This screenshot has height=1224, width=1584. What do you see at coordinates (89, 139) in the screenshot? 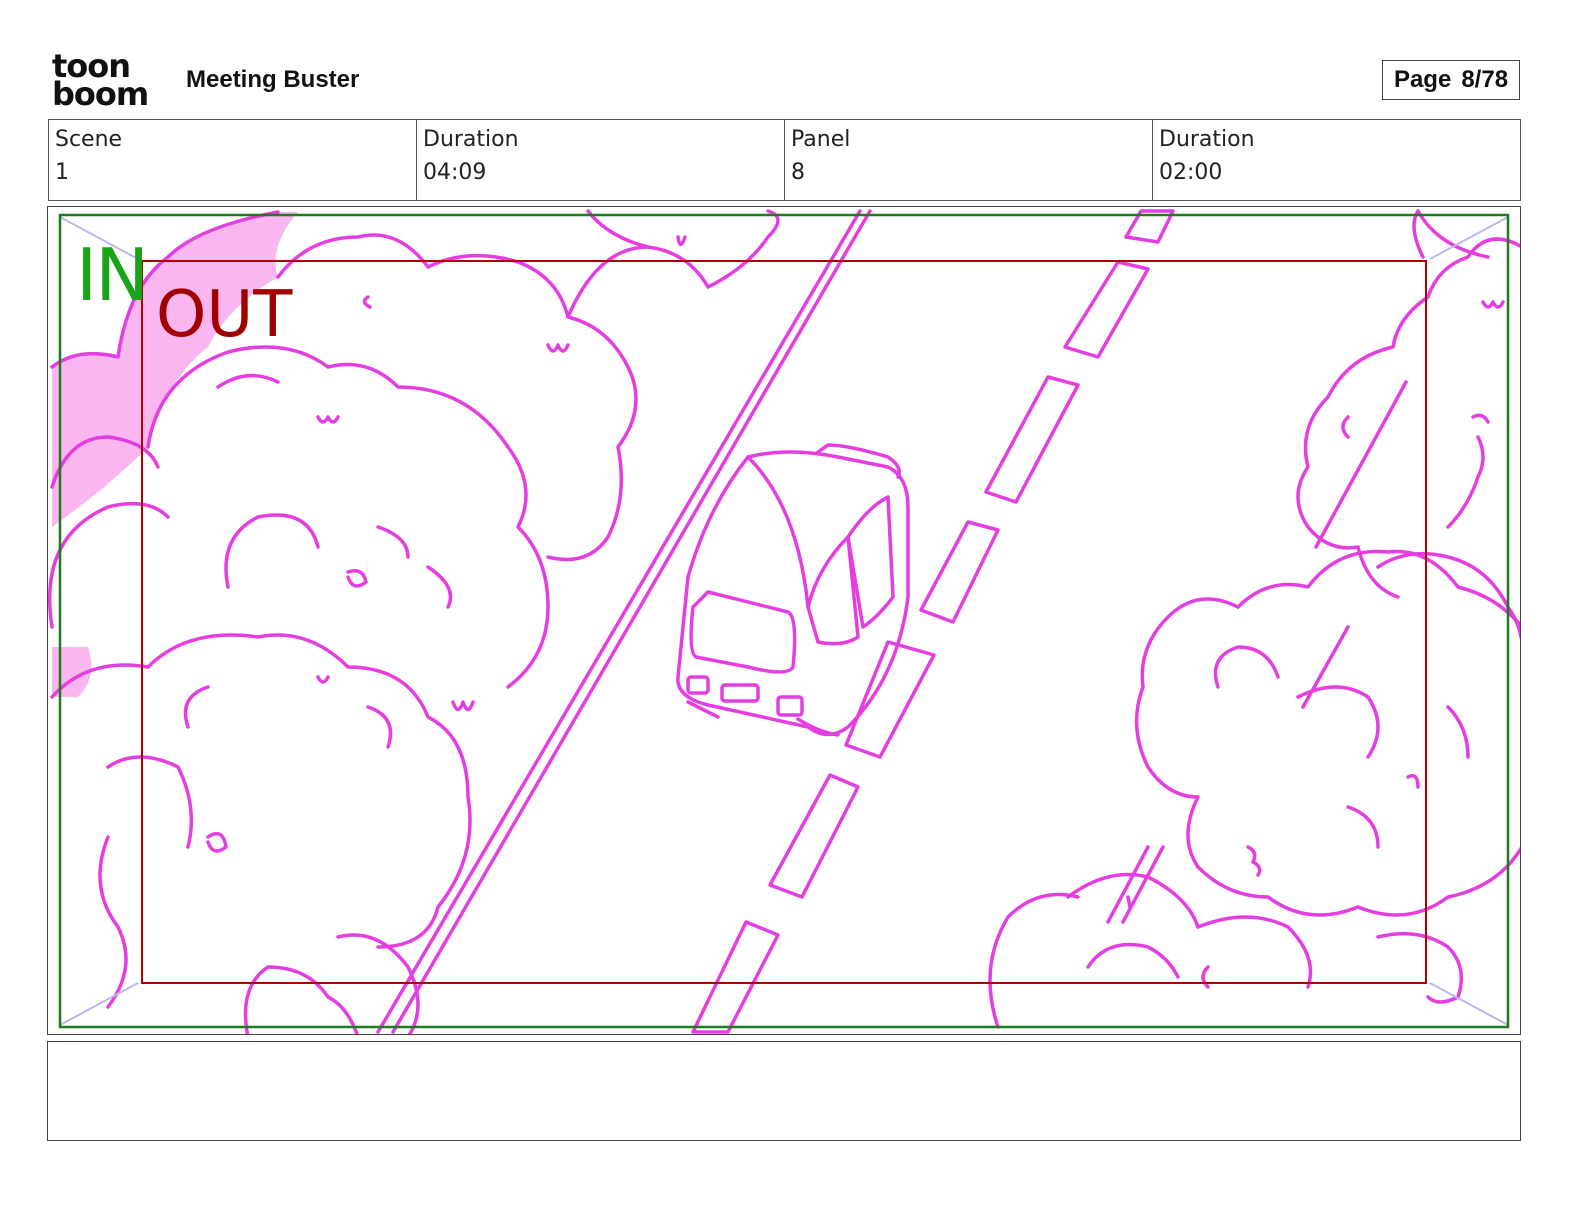
I see `scene-label: Scene` at bounding box center [89, 139].